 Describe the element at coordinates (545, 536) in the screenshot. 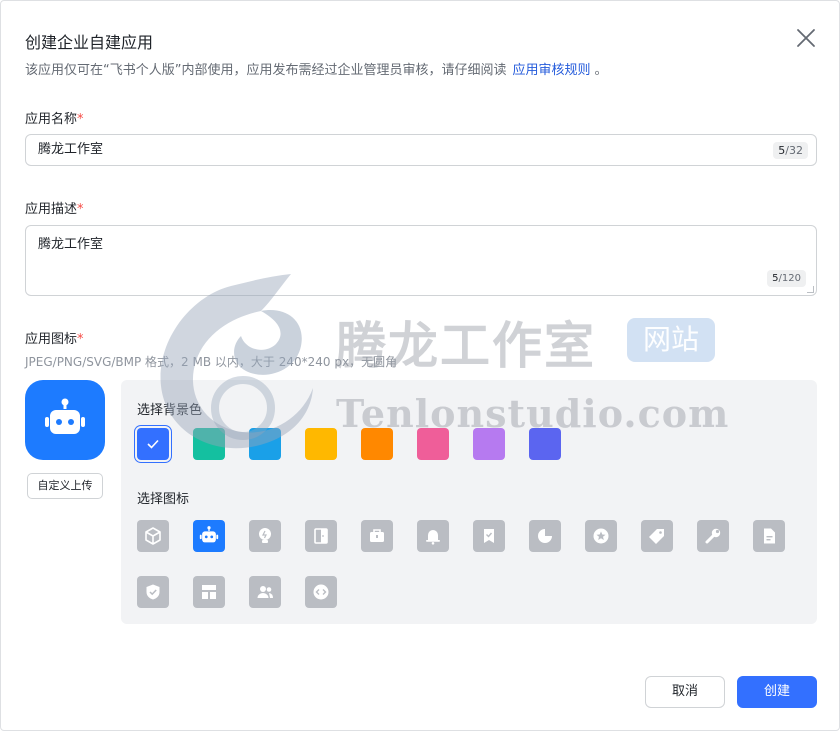

I see `pie-chart-icon` at that location.